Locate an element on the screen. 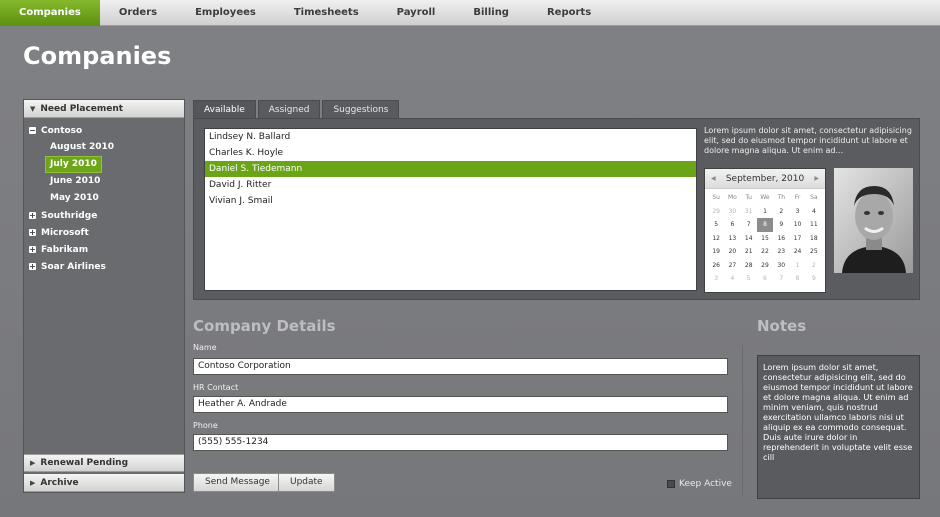  tree-node-soar-airlines: + Soar Airlines is located at coordinates (106, 266).